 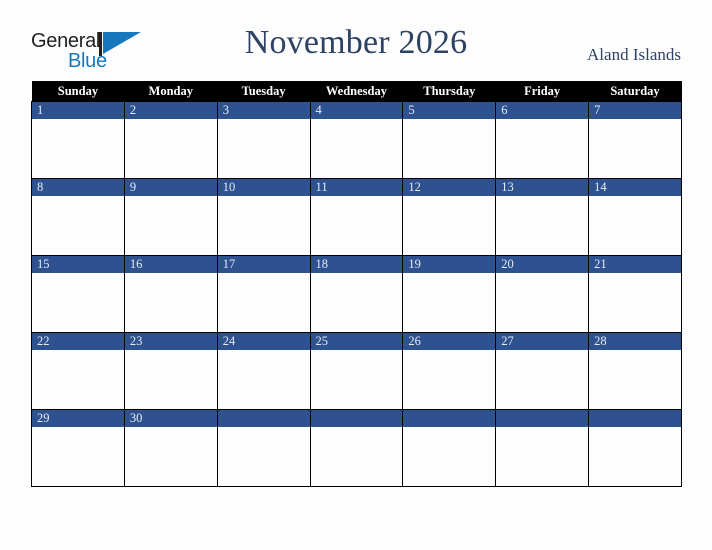 I want to click on day-cell: 27, so click(x=542, y=371).